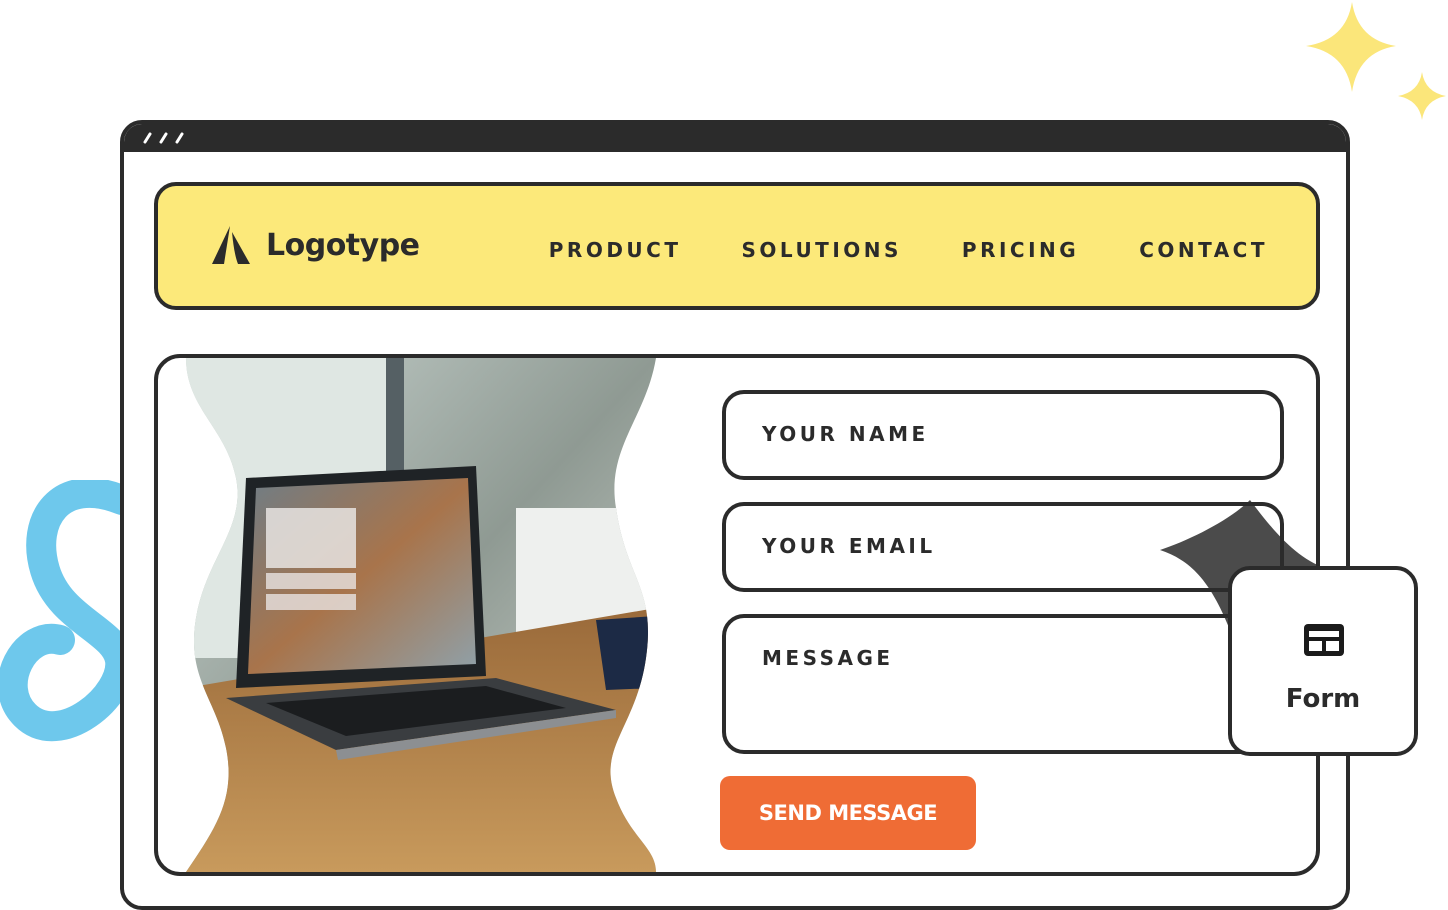  I want to click on form-layout-icon, so click(1324, 640).